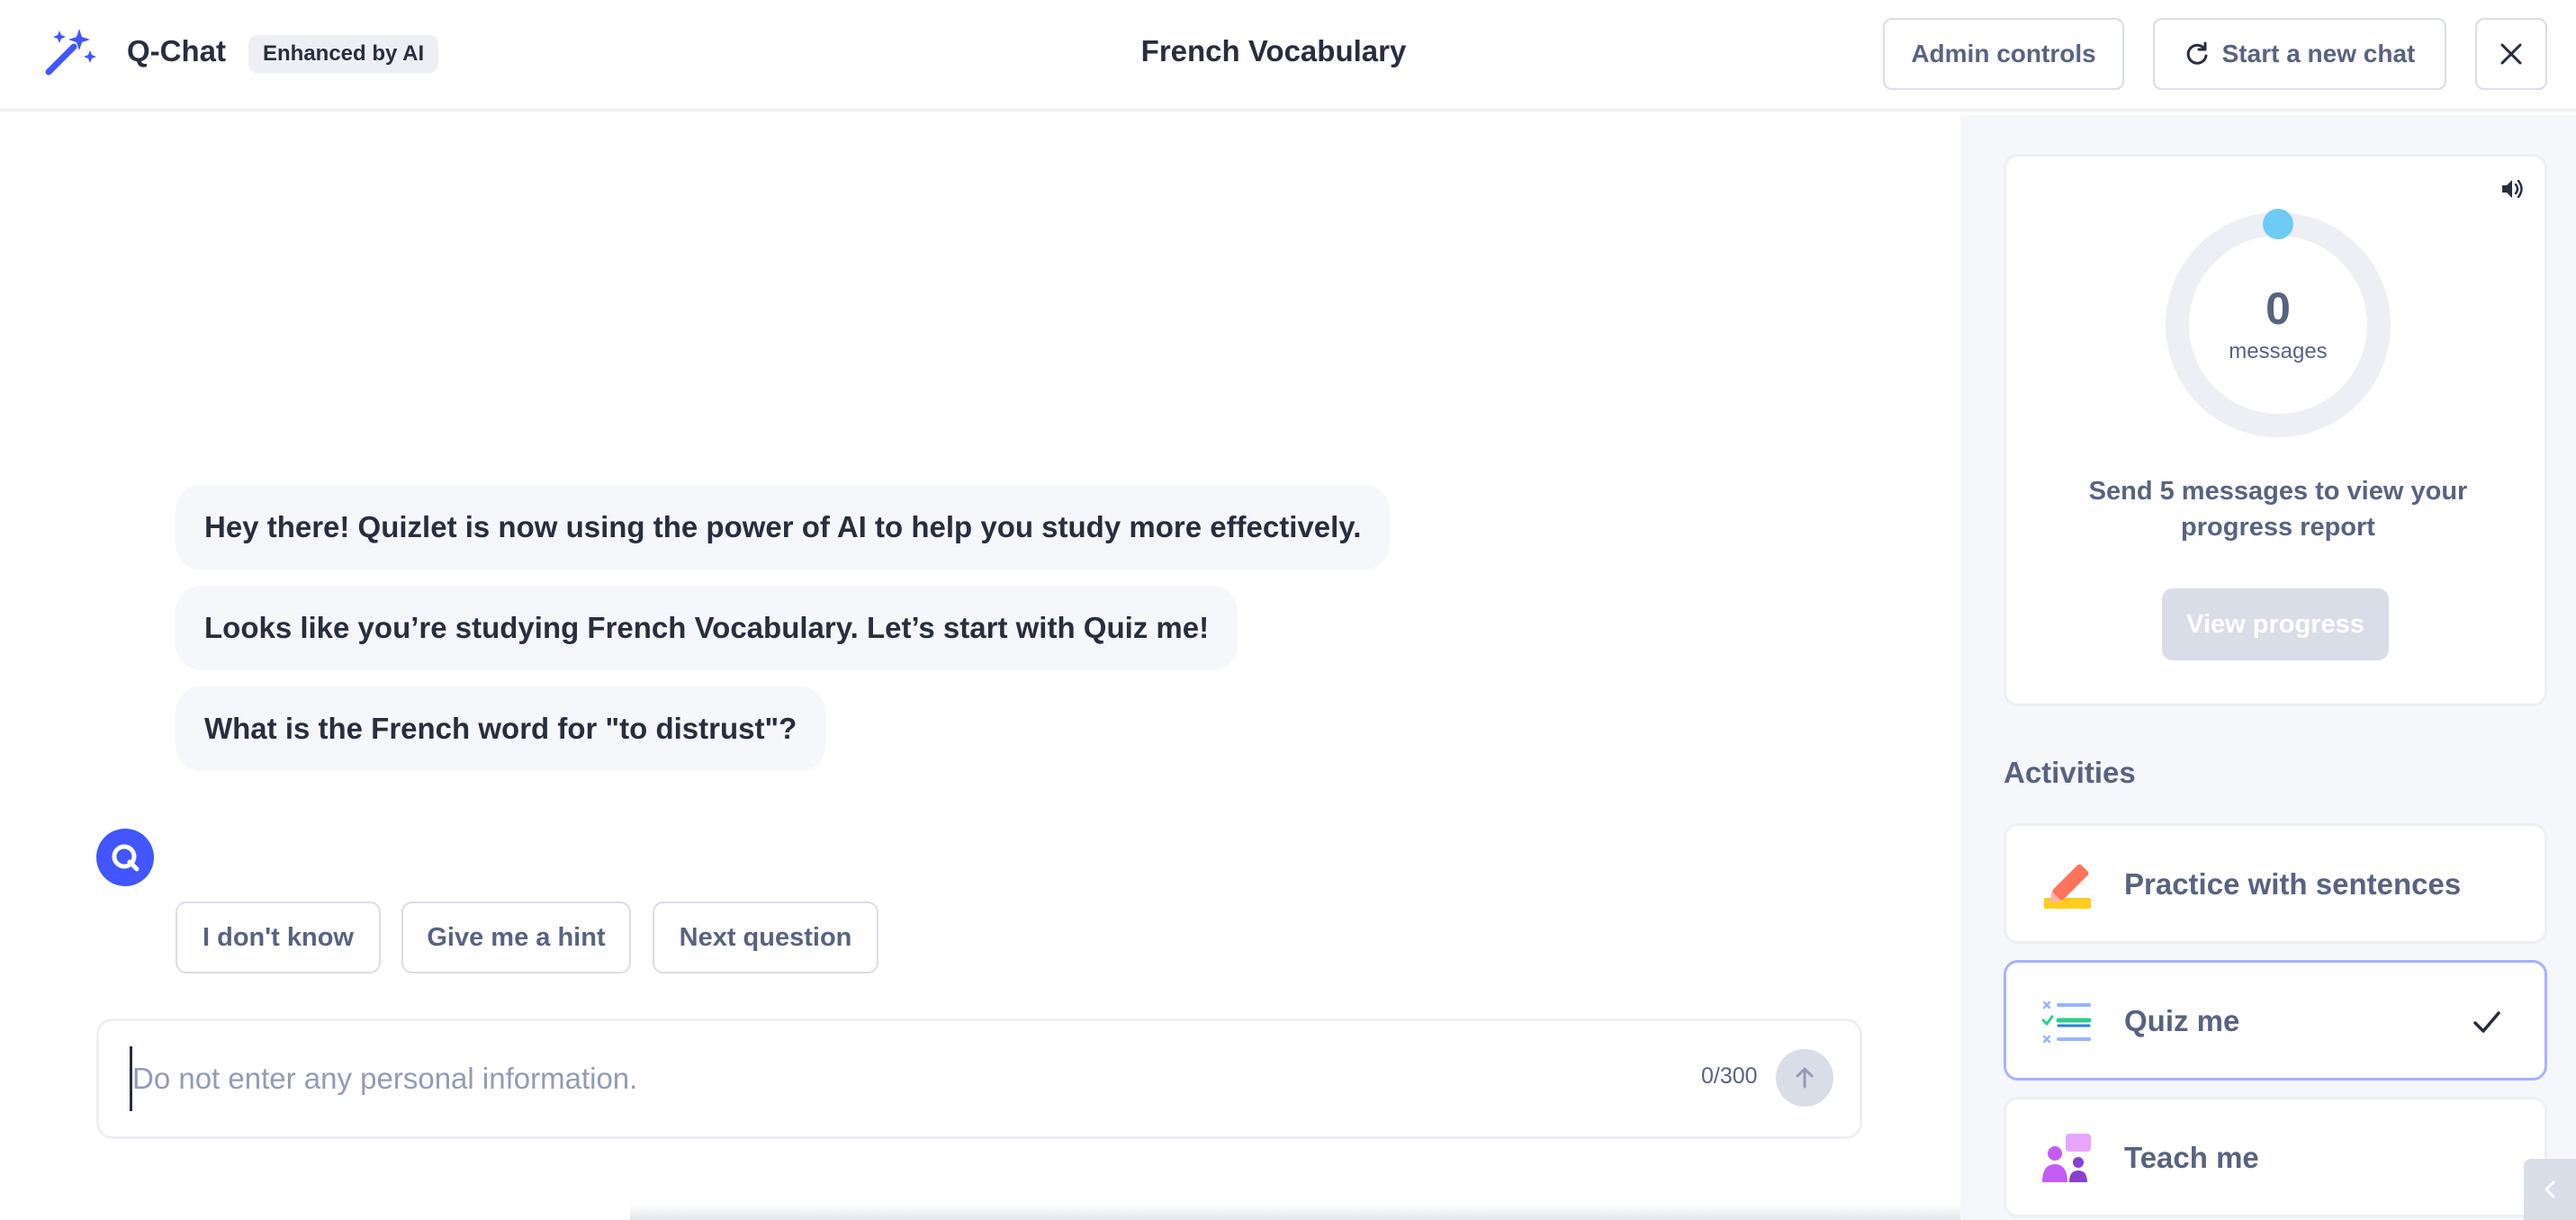  I want to click on start-new-chat-label: Start a new chat, so click(2318, 53).